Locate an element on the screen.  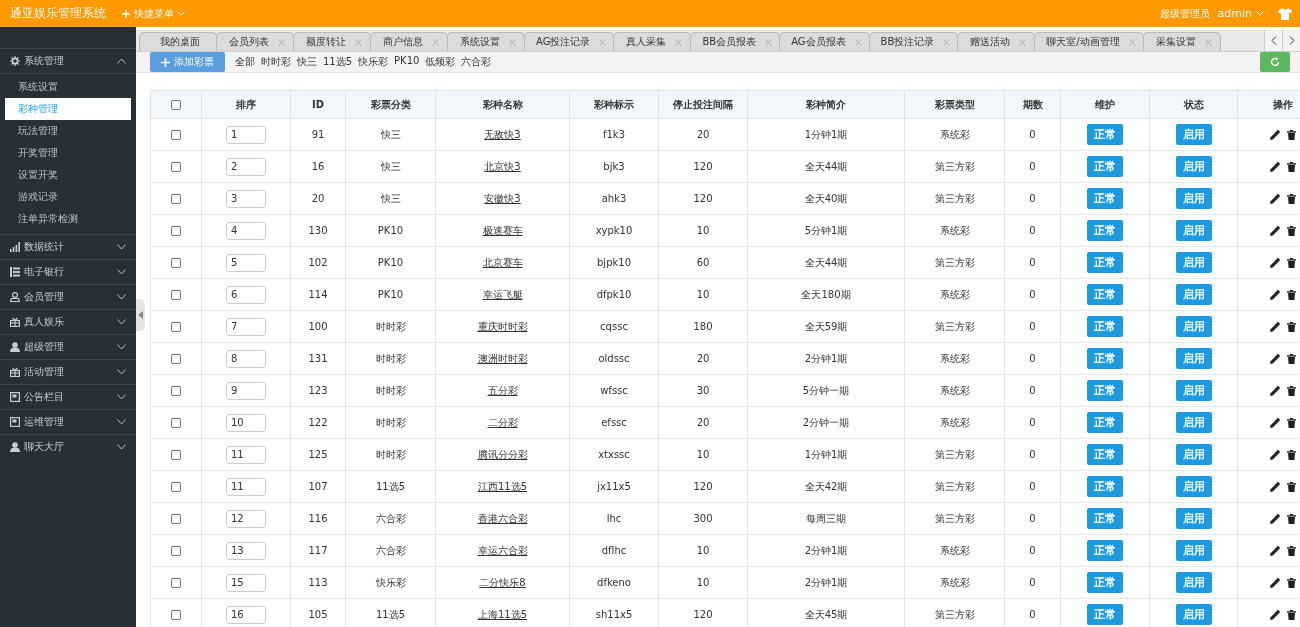
filter-link: 六合彩 is located at coordinates (476, 62).